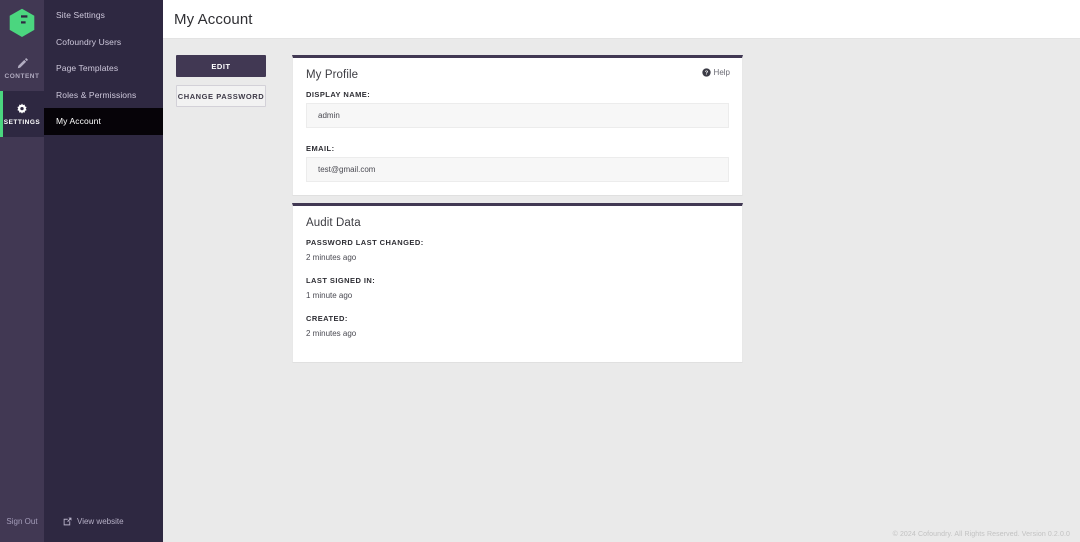  Describe the element at coordinates (87, 68) in the screenshot. I see `sidebar-label-page-templates: Page Templates` at that location.